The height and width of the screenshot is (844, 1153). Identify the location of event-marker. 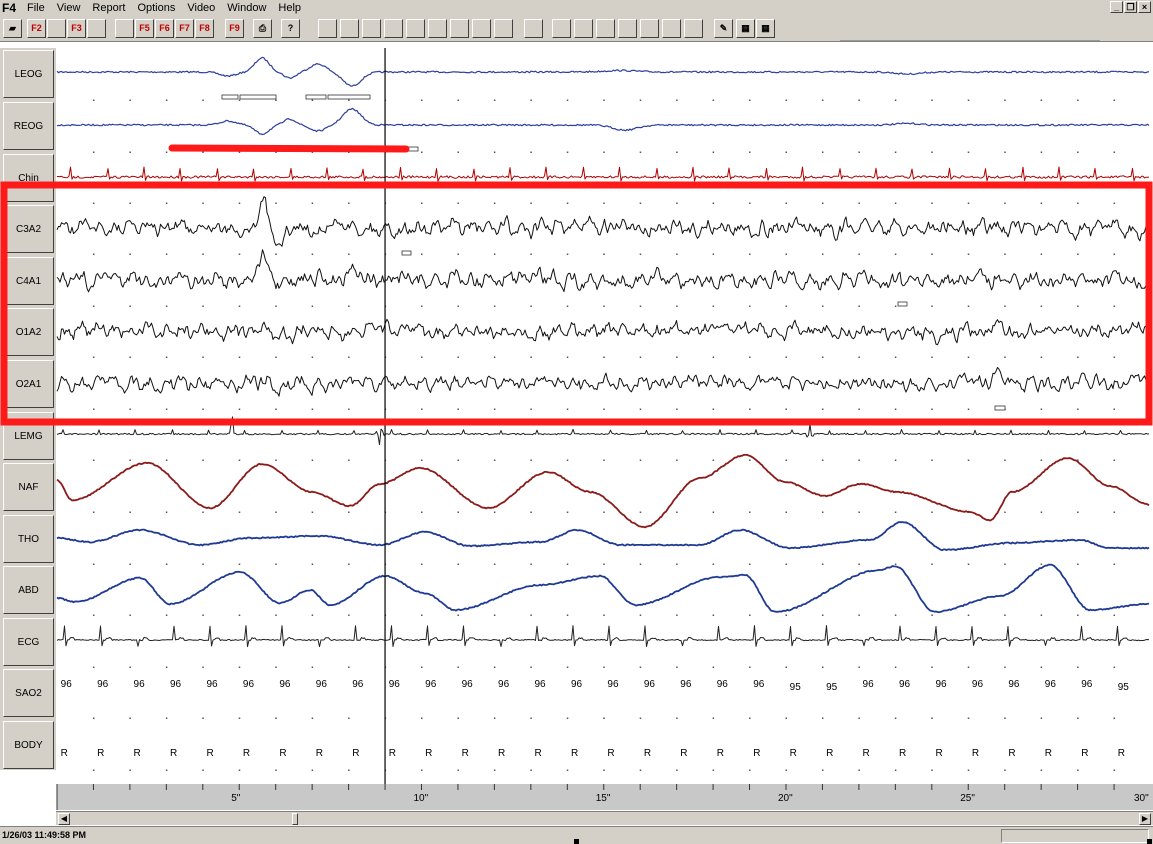
(258, 97).